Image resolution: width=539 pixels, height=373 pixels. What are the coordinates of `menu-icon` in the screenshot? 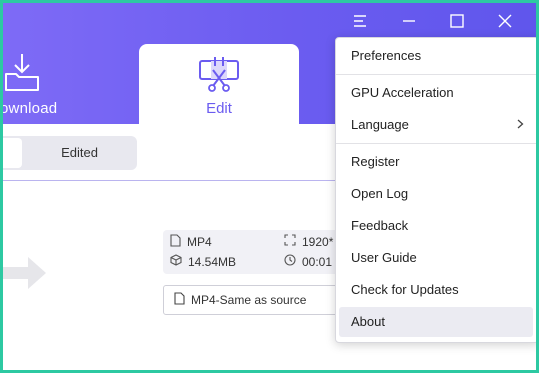 It's located at (361, 21).